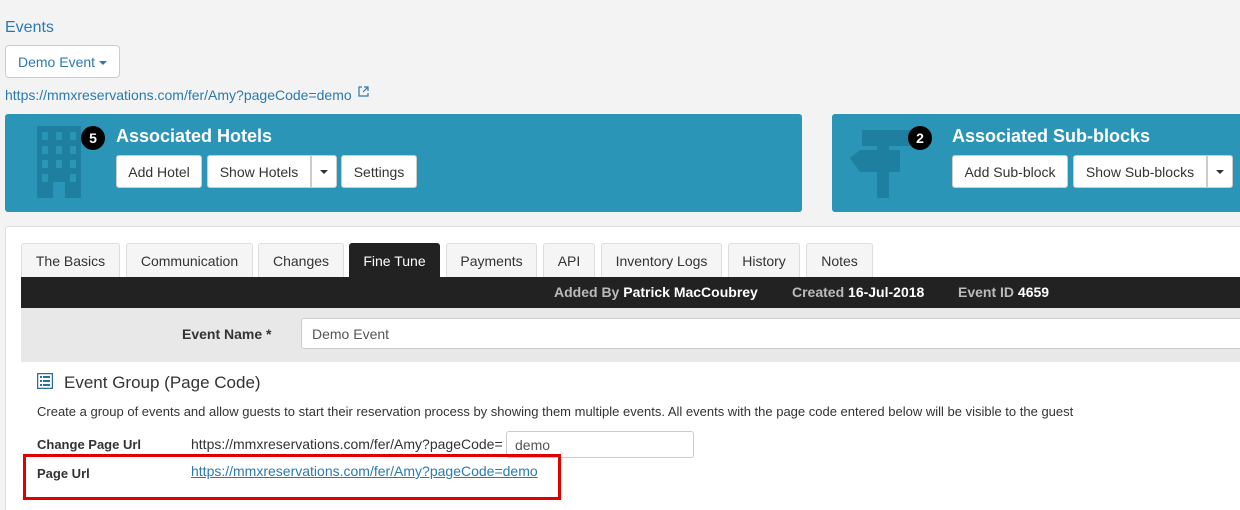 This screenshot has width=1240, height=510. I want to click on show-subblocks-dropdown-toggle, so click(1220, 171).